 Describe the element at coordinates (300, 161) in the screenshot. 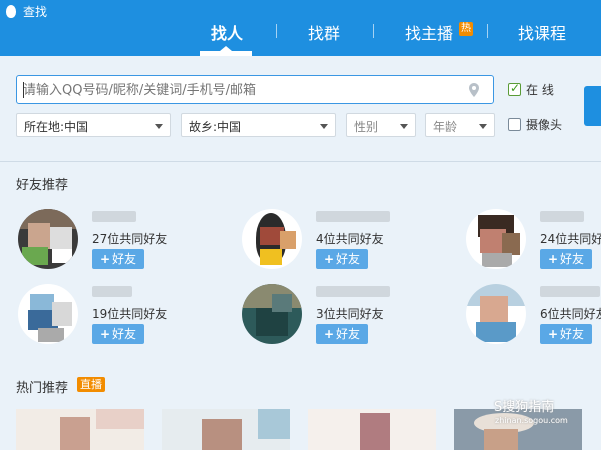

I see `section-divider` at that location.